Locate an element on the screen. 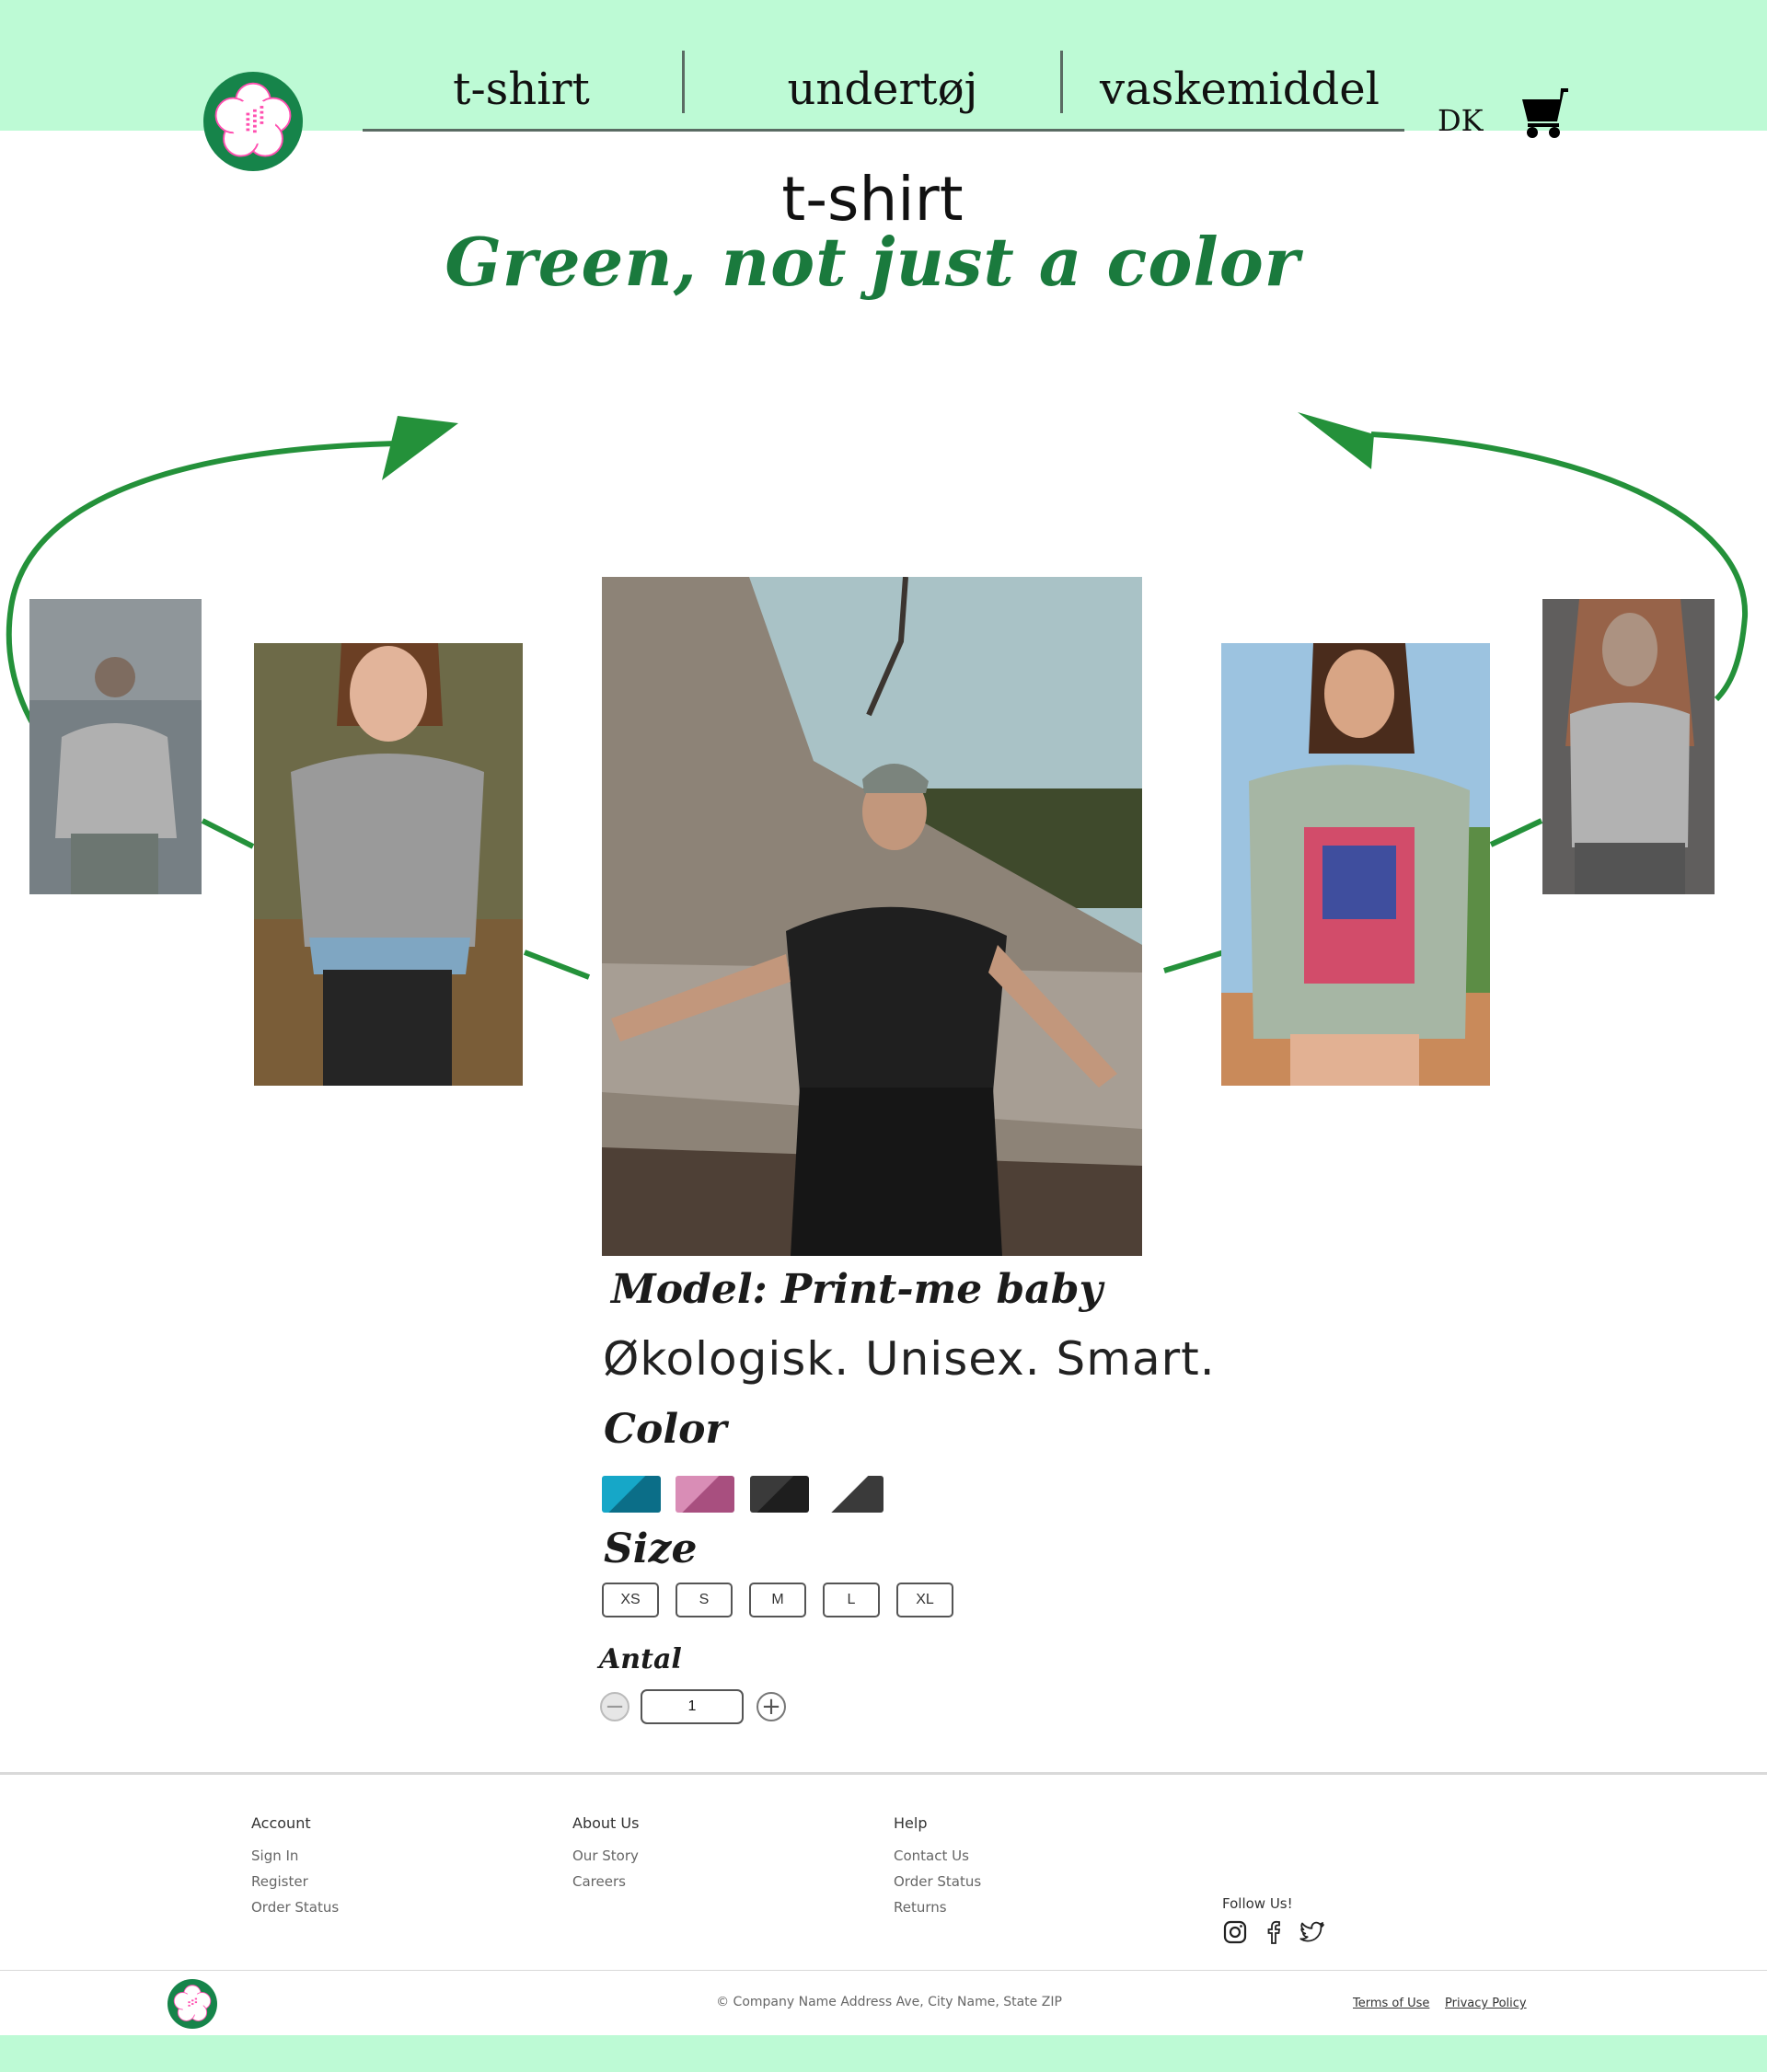 Image resolution: width=1767 pixels, height=2072 pixels. privacy-policy-link: Privacy Policy is located at coordinates (1486, 2003).